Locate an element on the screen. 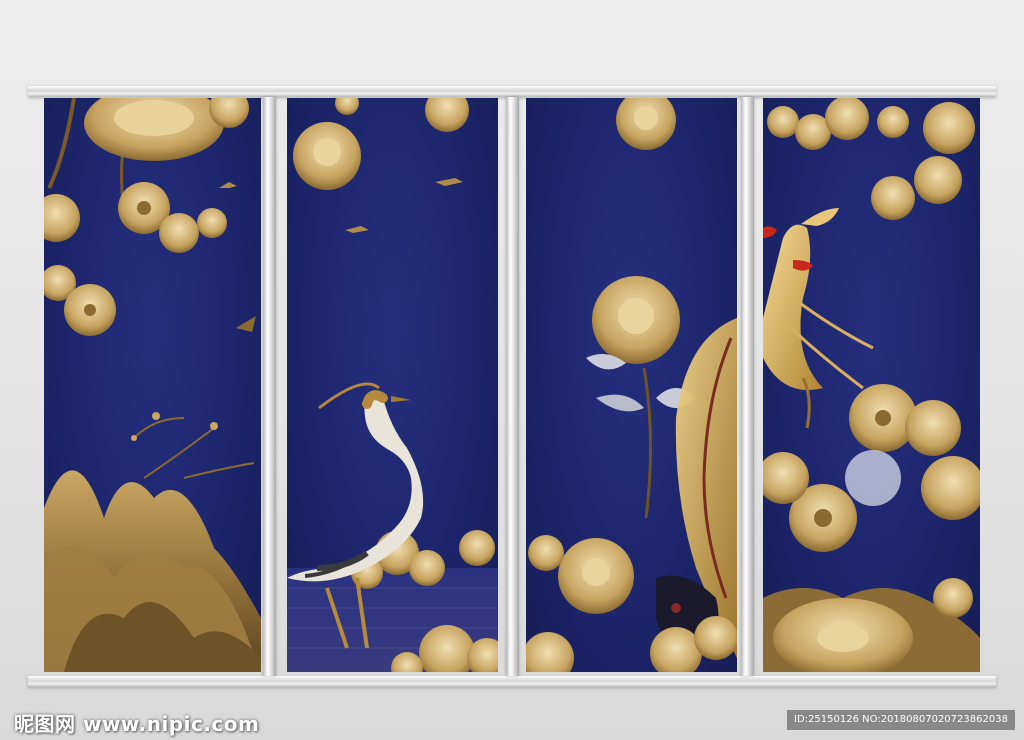  rocks-icon is located at coordinates (152, 571).